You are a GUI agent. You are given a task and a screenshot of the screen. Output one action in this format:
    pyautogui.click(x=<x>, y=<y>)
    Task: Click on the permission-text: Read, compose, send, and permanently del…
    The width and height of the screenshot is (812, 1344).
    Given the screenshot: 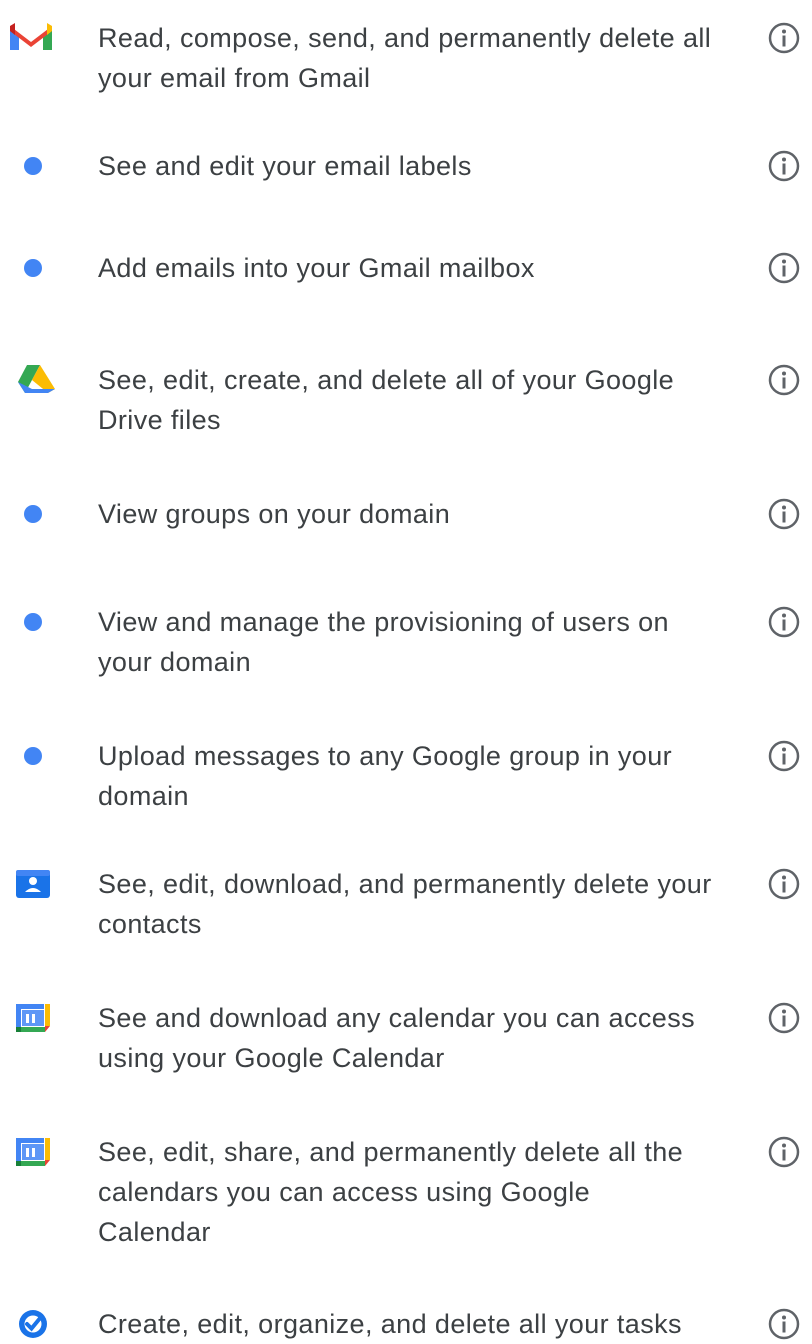 What is the action you would take?
    pyautogui.click(x=405, y=58)
    